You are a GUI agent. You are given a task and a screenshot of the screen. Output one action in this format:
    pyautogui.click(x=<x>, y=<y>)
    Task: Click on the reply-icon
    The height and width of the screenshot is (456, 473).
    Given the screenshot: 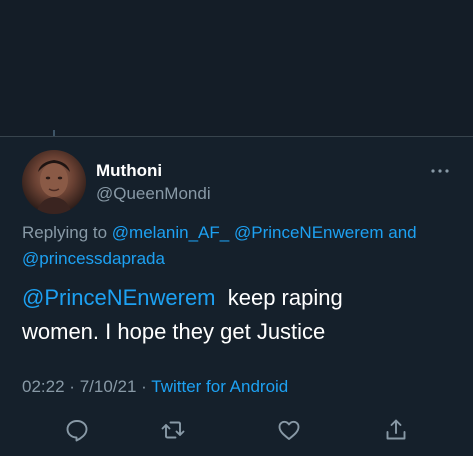 What is the action you would take?
    pyautogui.click(x=77, y=430)
    